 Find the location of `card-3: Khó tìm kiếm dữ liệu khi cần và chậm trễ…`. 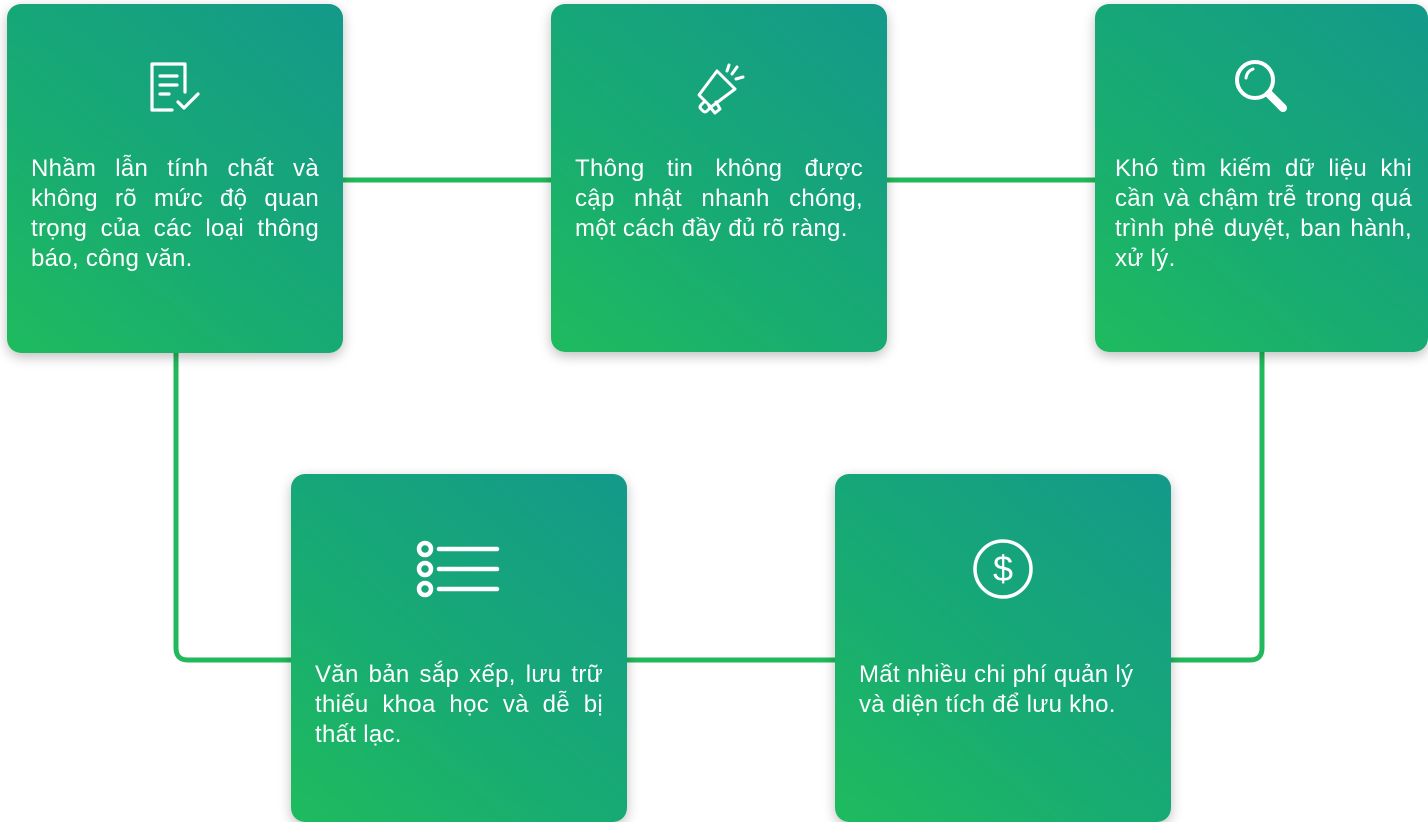

card-3: Khó tìm kiếm dữ liệu khi cần và chậm trễ… is located at coordinates (1261, 178).